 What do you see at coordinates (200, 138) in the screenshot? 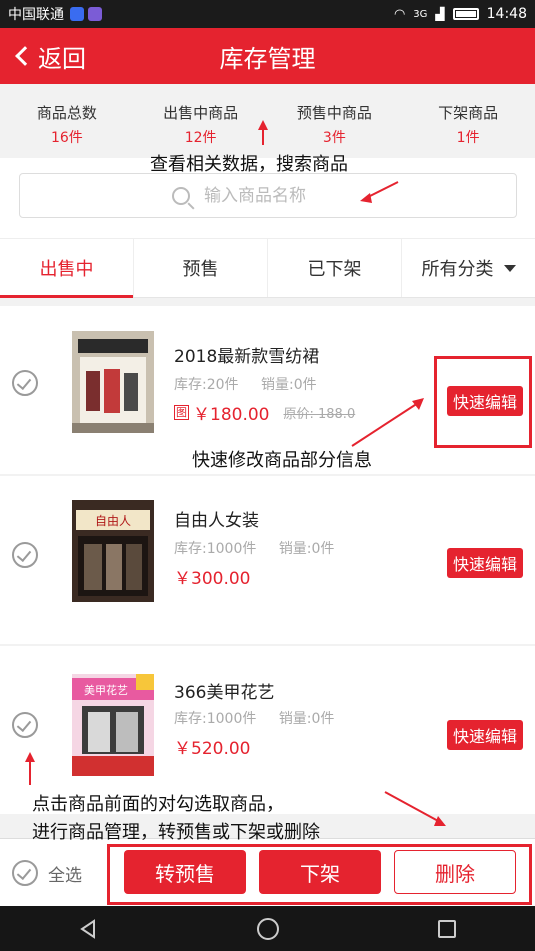
I see `stat-count: 12件` at bounding box center [200, 138].